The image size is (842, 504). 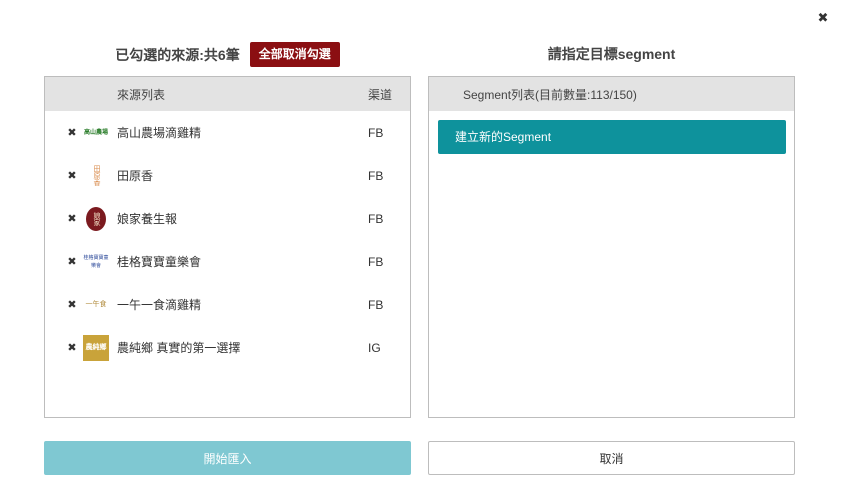 What do you see at coordinates (96, 304) in the screenshot?
I see `source-logo: 一午食` at bounding box center [96, 304].